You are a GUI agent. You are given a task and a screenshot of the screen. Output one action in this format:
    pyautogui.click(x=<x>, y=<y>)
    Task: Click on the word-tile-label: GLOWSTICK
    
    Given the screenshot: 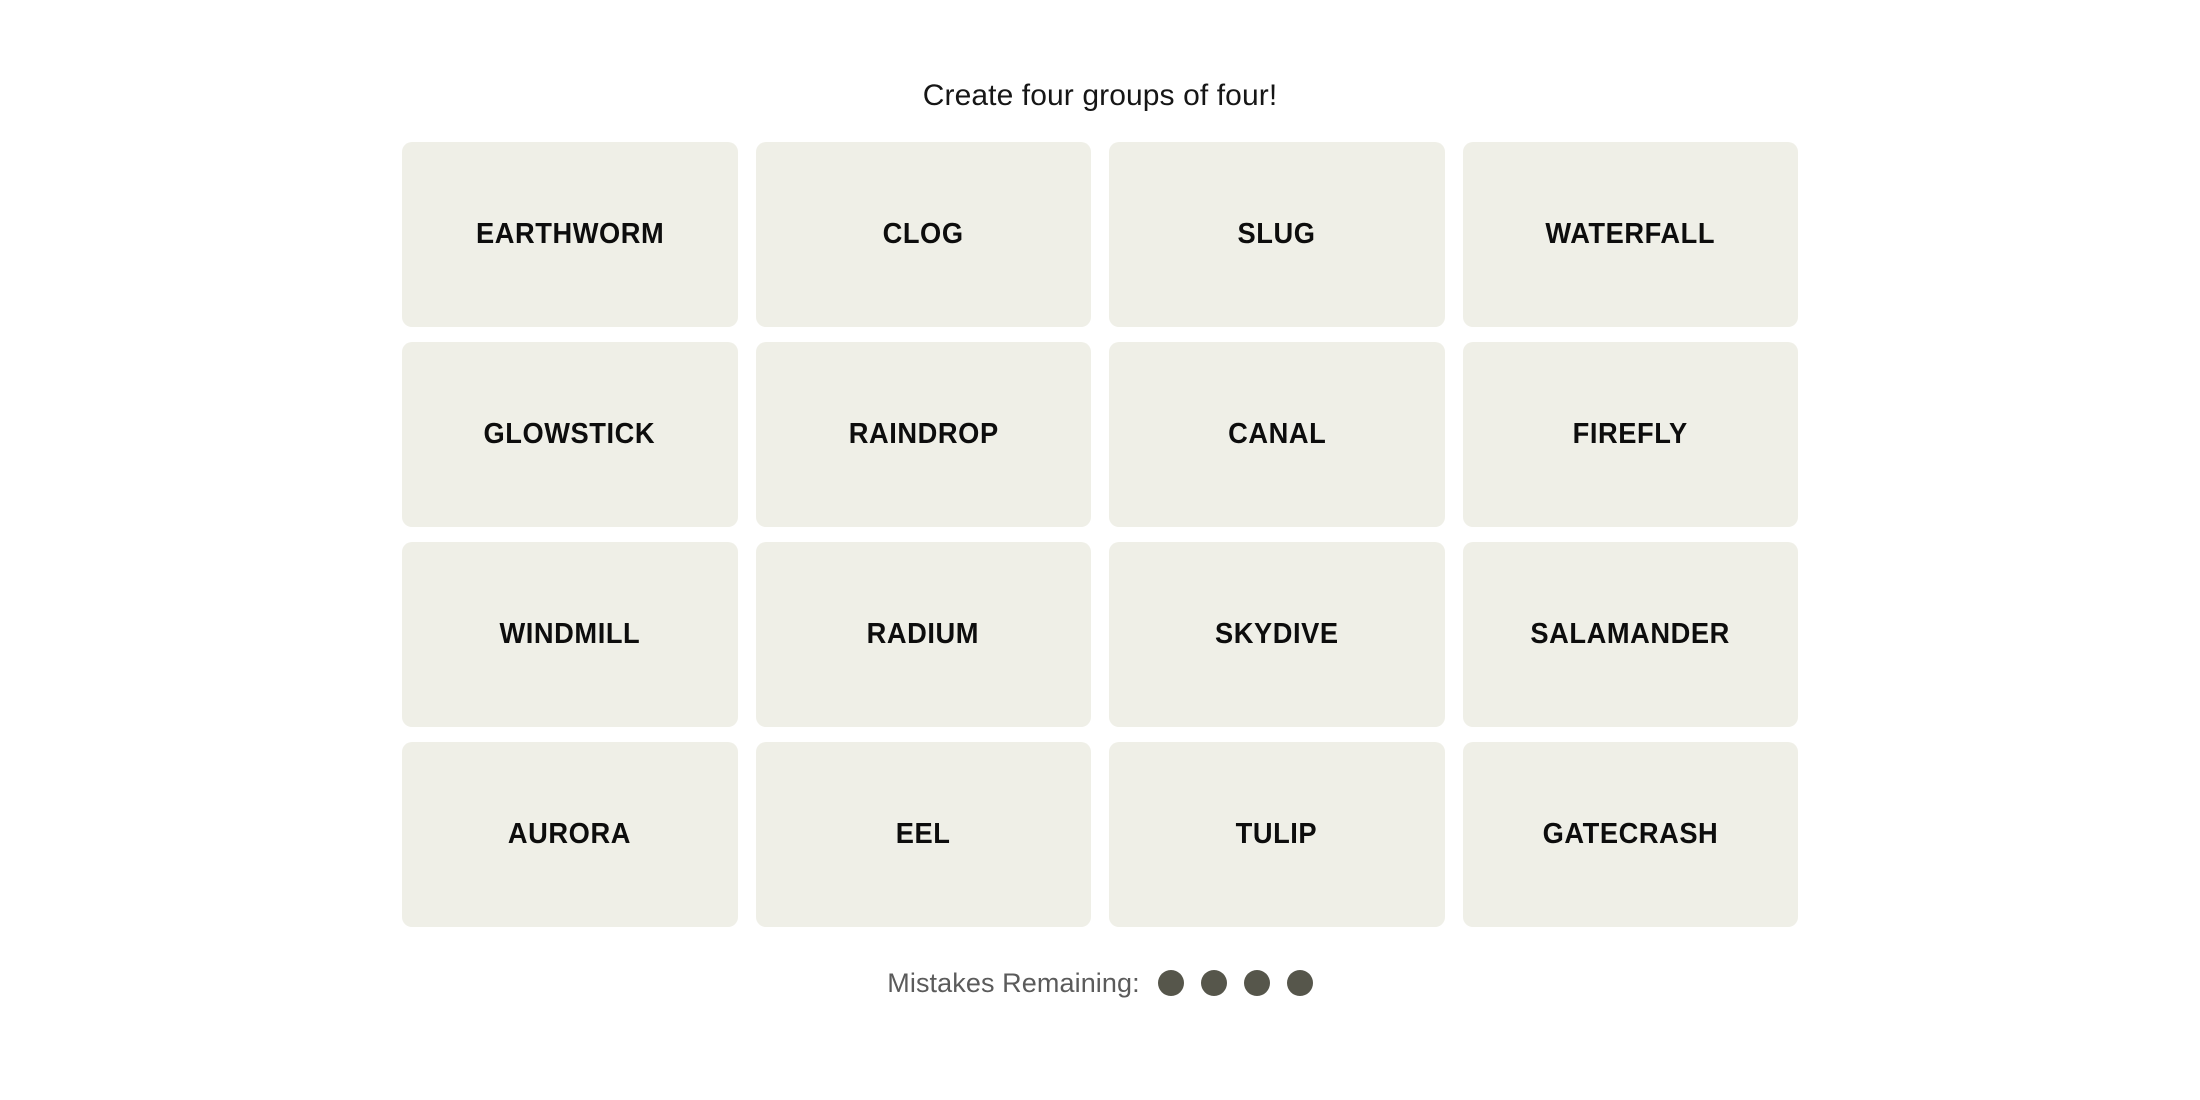 What is the action you would take?
    pyautogui.click(x=569, y=434)
    